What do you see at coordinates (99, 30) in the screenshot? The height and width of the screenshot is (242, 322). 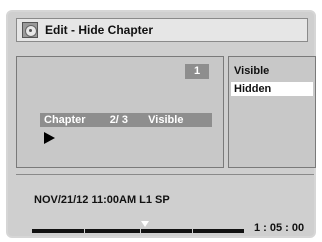 I see `page-title: Edit - Hide Chapter` at bounding box center [99, 30].